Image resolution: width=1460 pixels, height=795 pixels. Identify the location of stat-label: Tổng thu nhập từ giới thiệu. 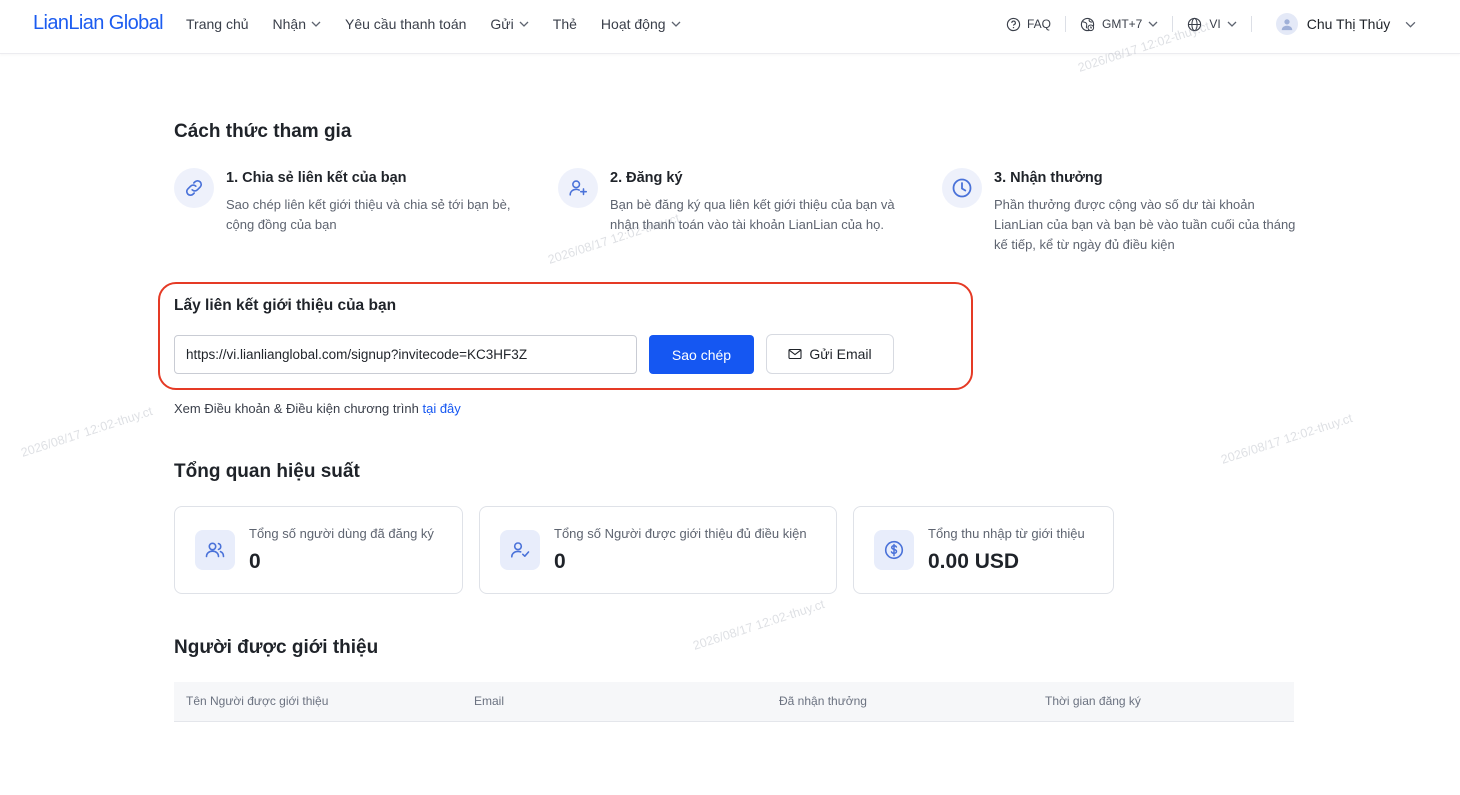
(1006, 533).